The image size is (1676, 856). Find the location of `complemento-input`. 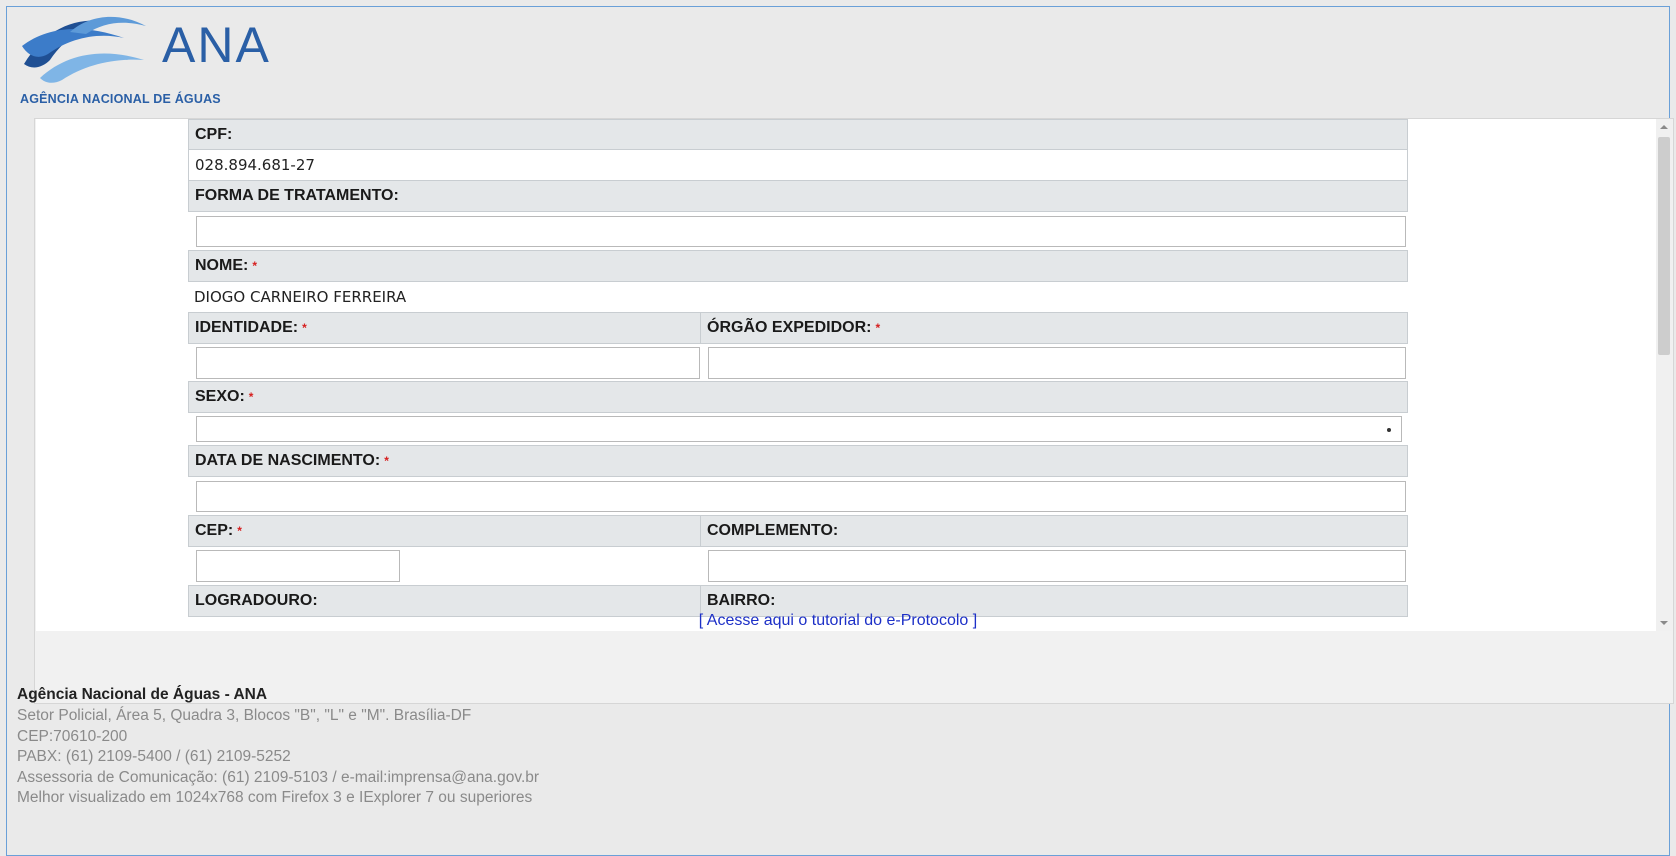

complemento-input is located at coordinates (1057, 566).